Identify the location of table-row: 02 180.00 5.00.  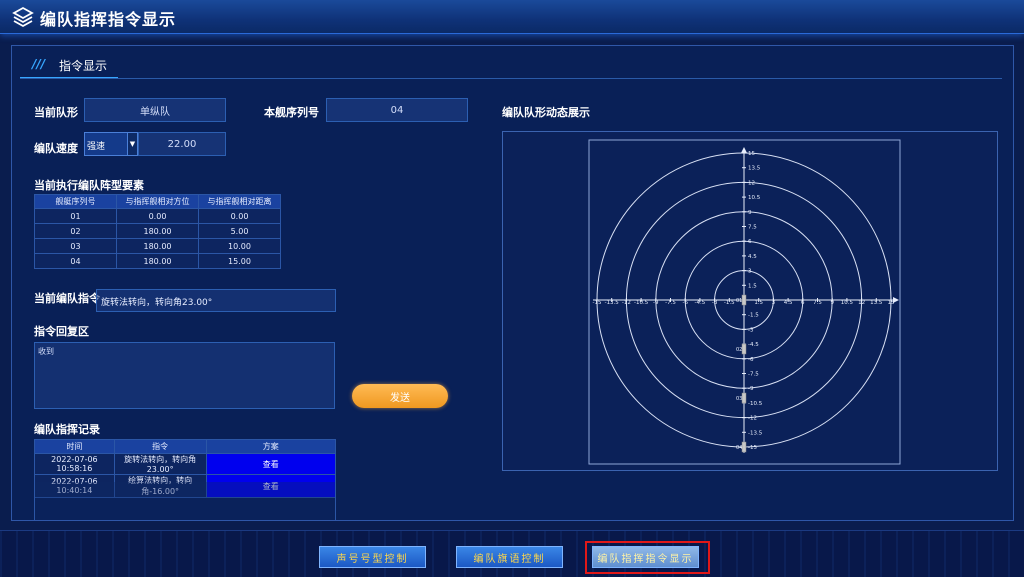
(157, 231).